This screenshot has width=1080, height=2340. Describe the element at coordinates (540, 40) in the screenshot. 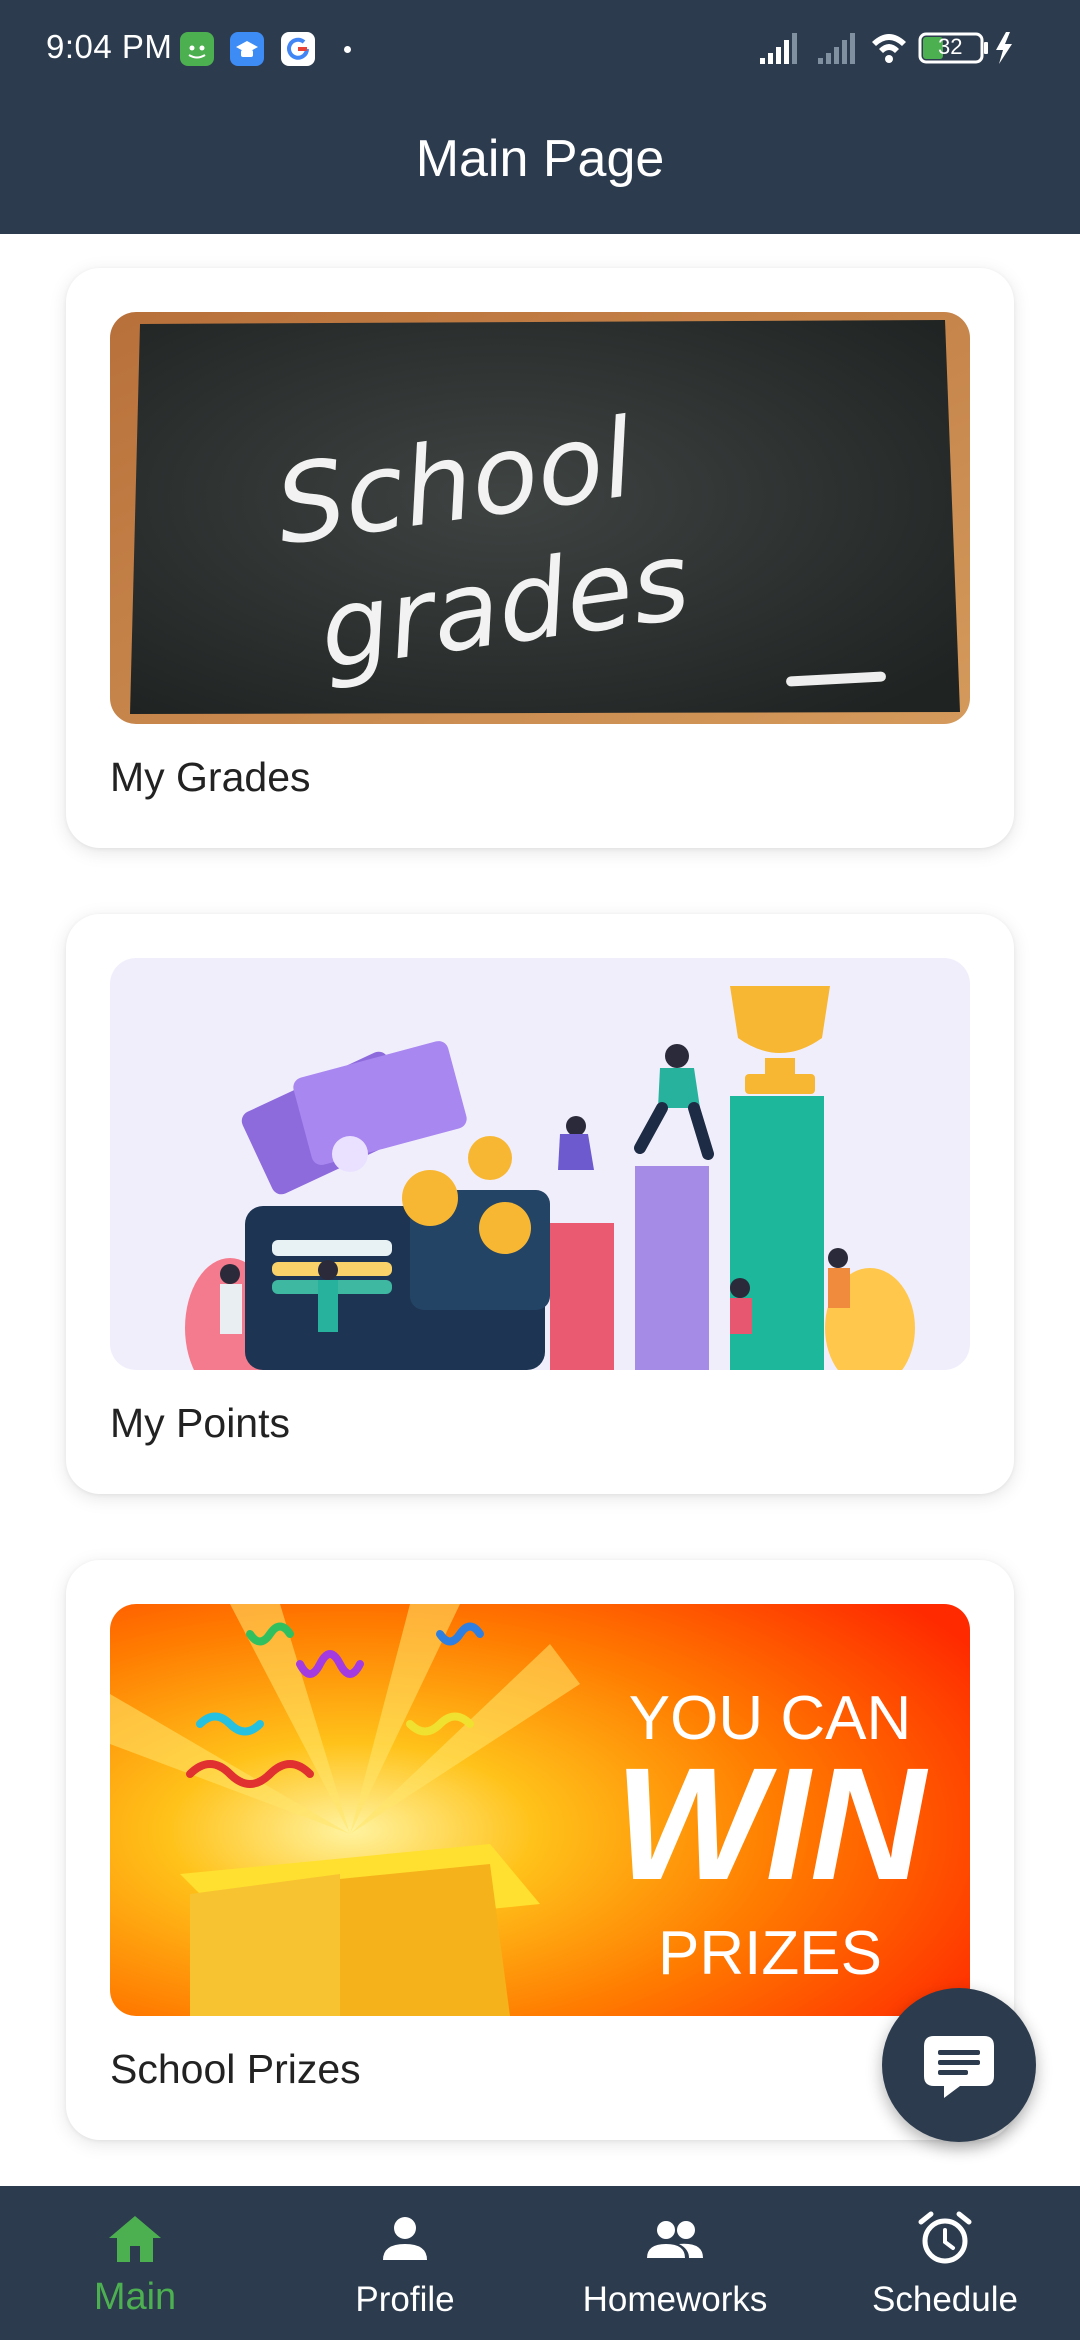

I see `status-bar: 9:04 PM 32` at that location.